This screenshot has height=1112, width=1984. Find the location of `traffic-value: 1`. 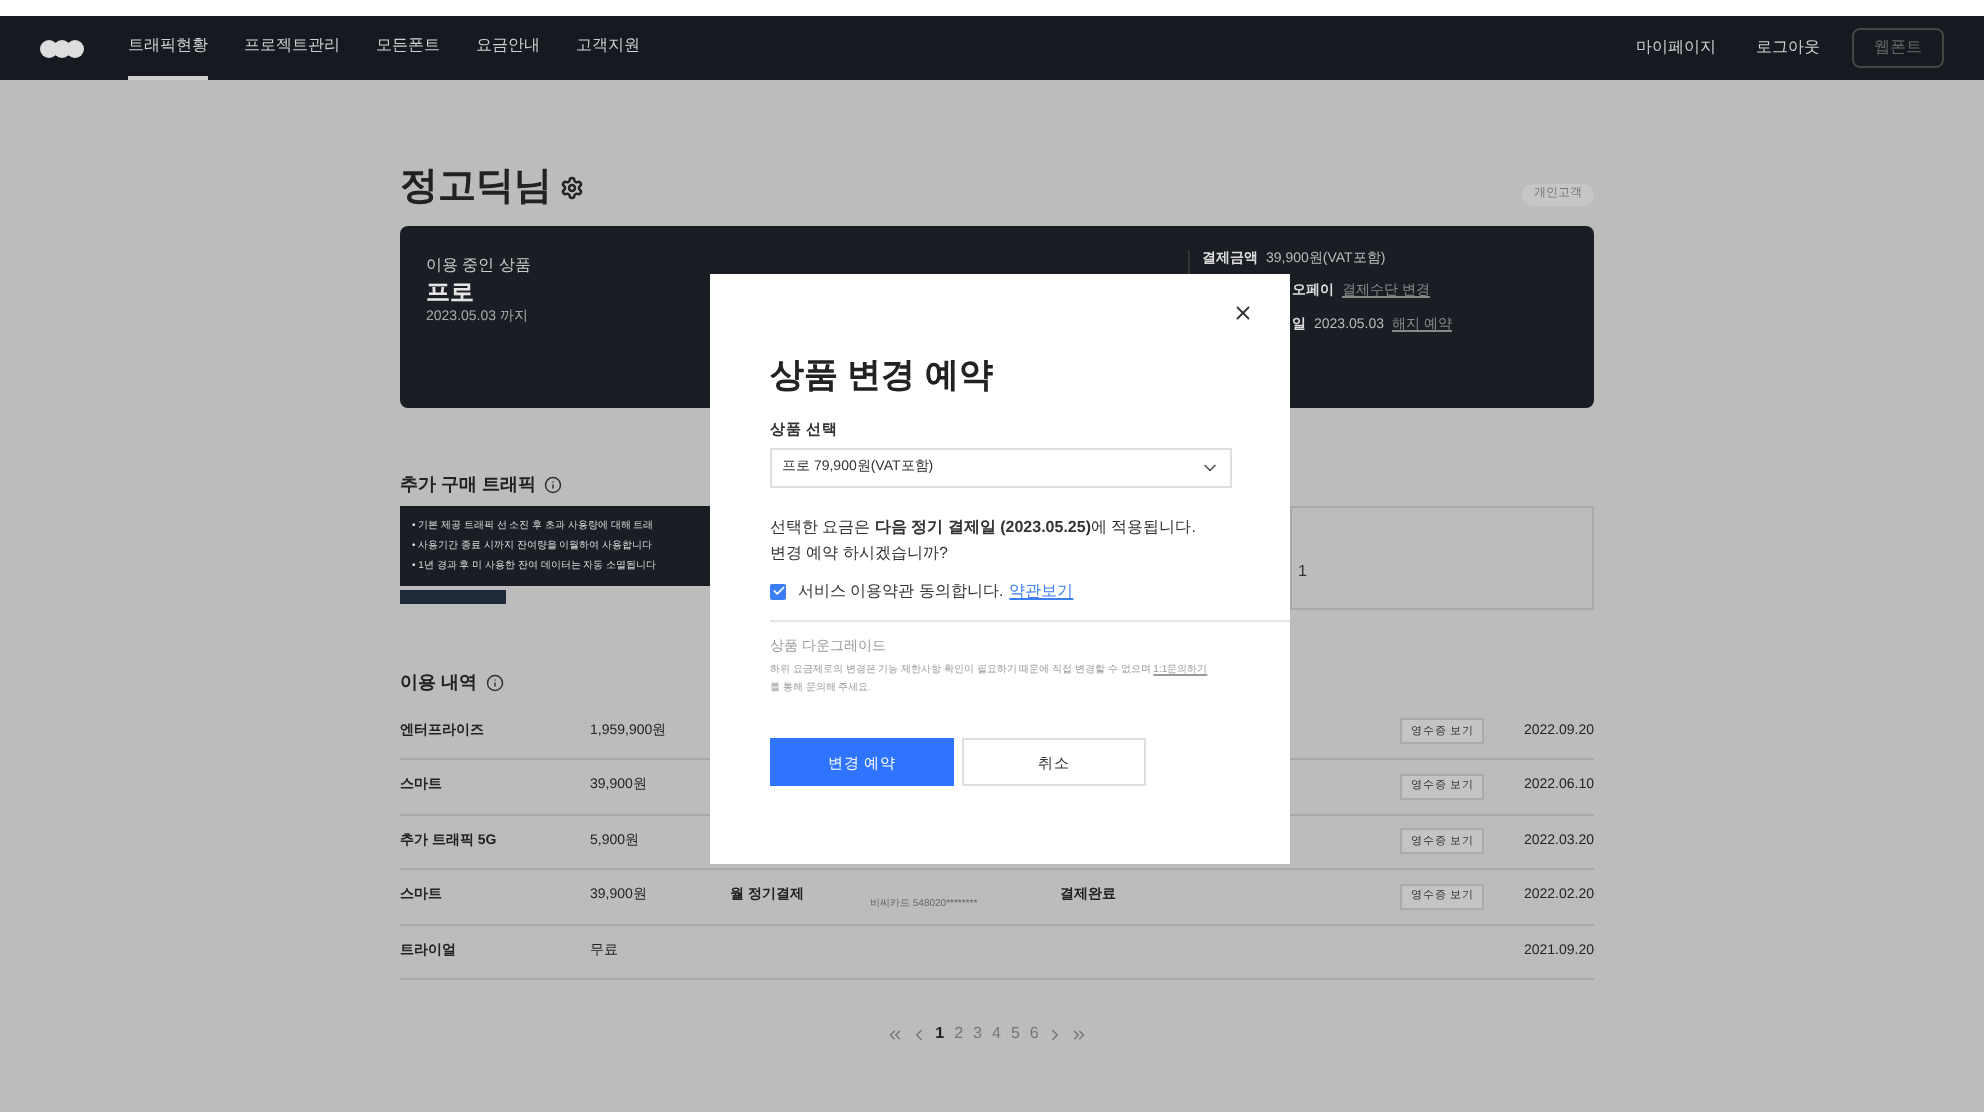

traffic-value: 1 is located at coordinates (1302, 572).